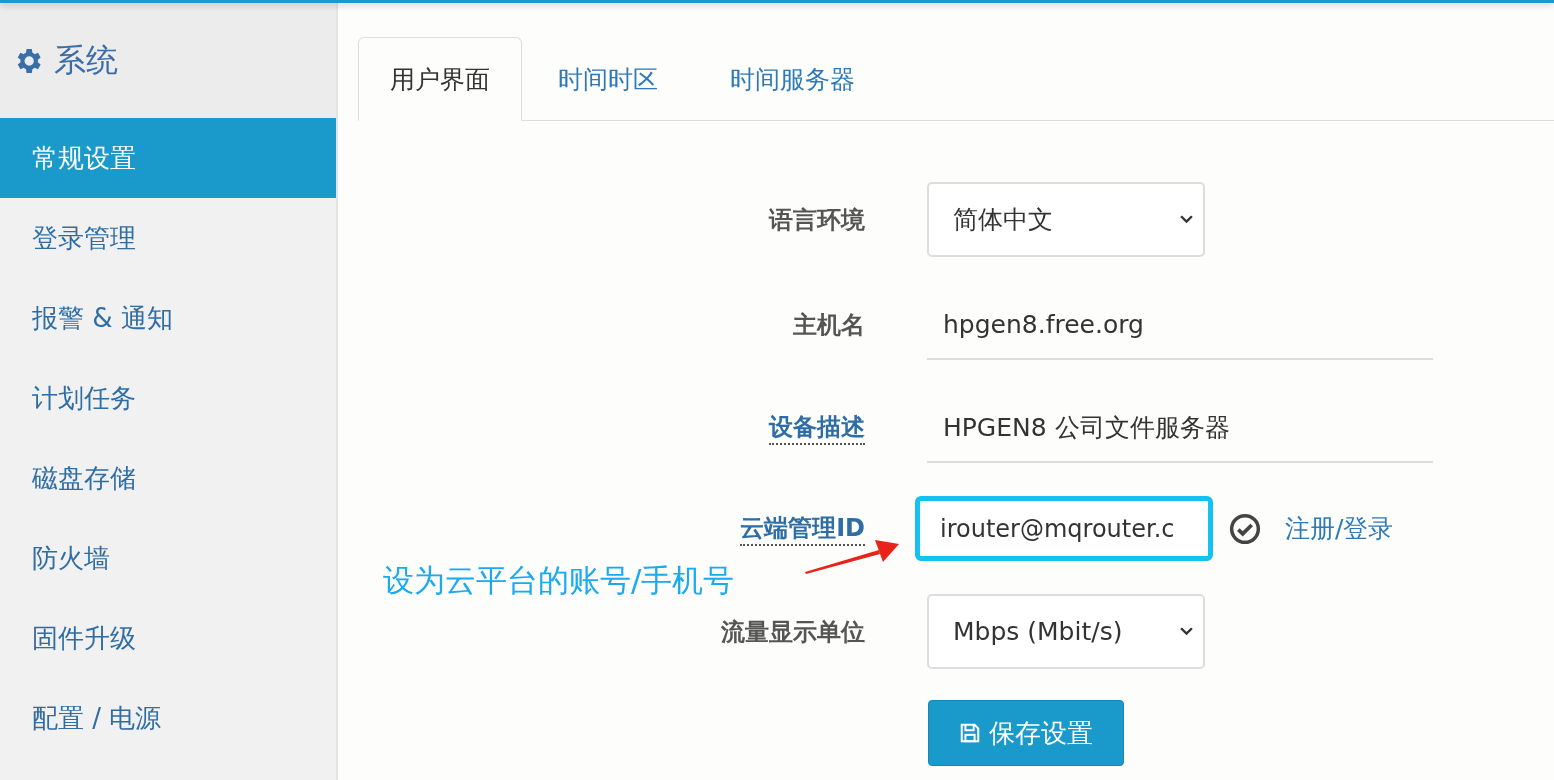  I want to click on tab: 时间时区, so click(608, 79).